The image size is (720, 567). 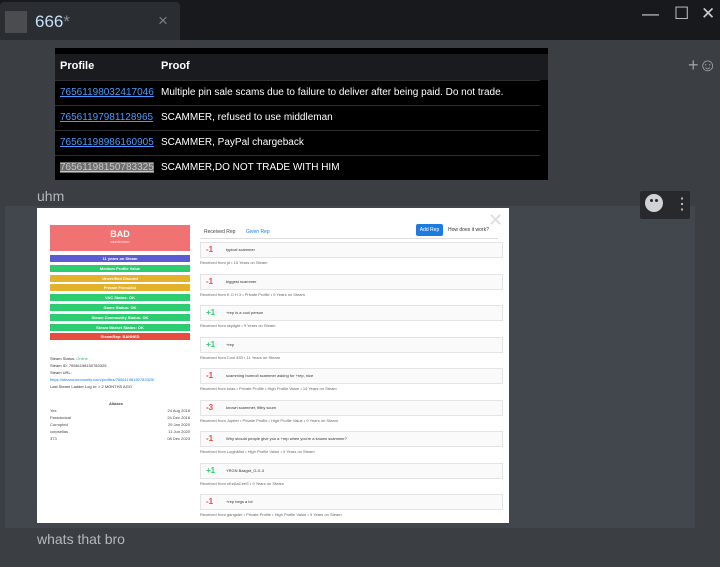 I want to click on alias-name: Yes, so click(x=53, y=410).